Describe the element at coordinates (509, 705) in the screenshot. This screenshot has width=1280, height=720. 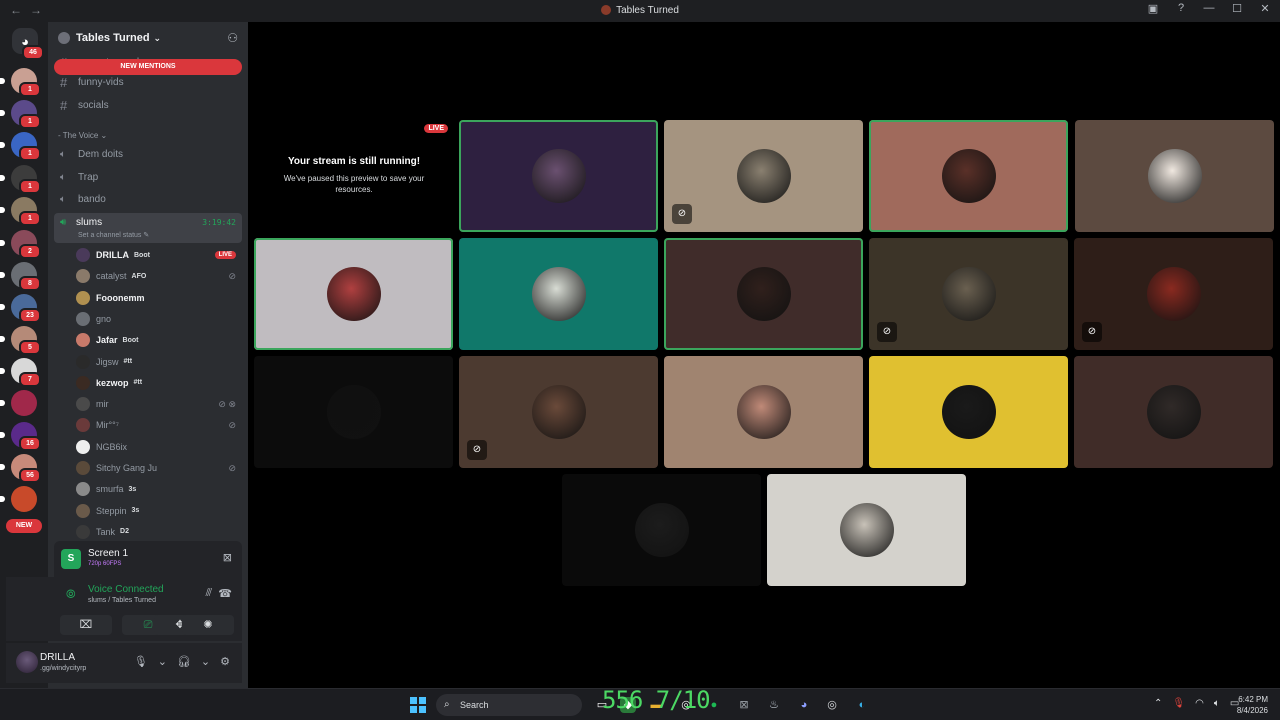
I see `taskbar-search: ⌕ Search` at that location.